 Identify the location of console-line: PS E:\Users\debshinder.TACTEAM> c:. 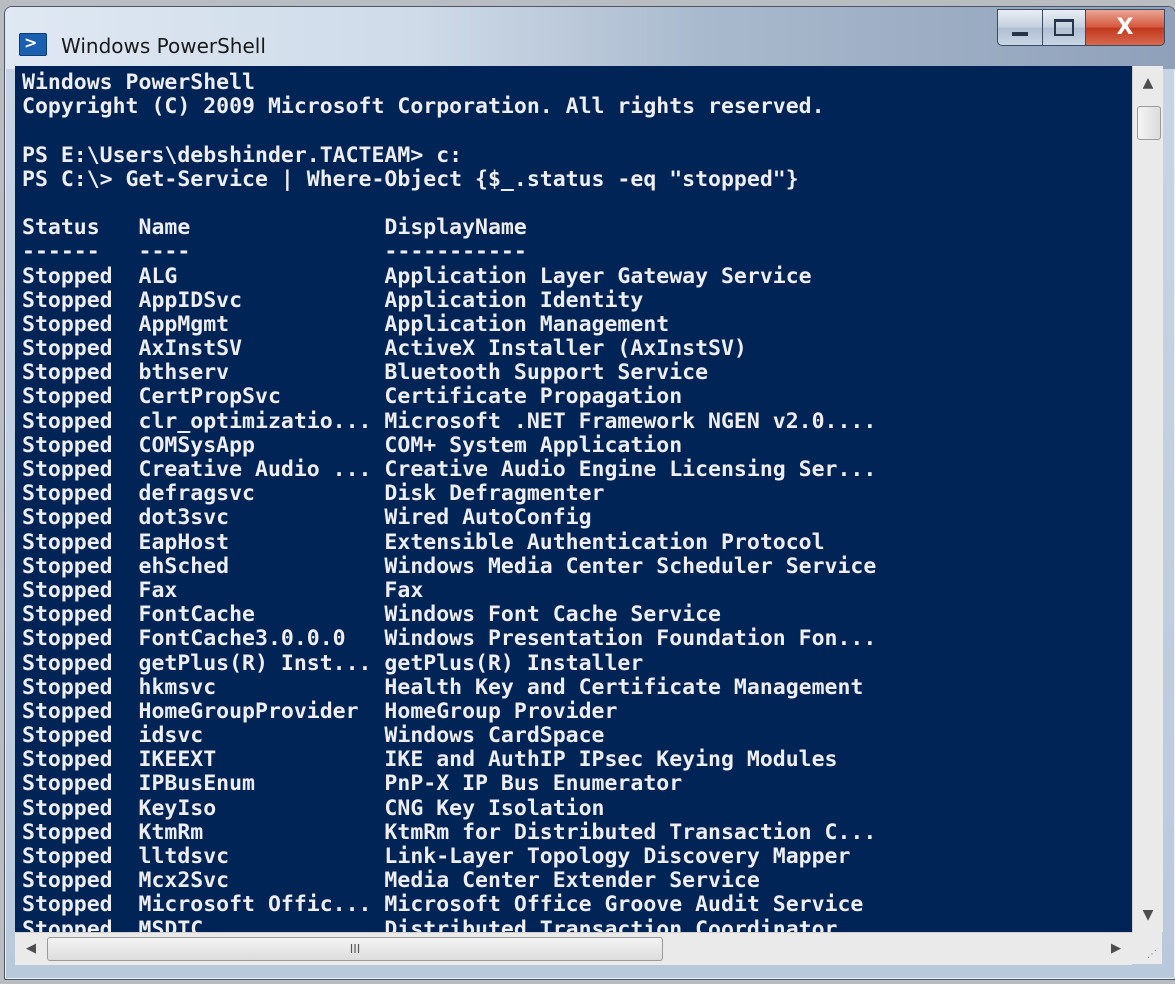
(242, 155).